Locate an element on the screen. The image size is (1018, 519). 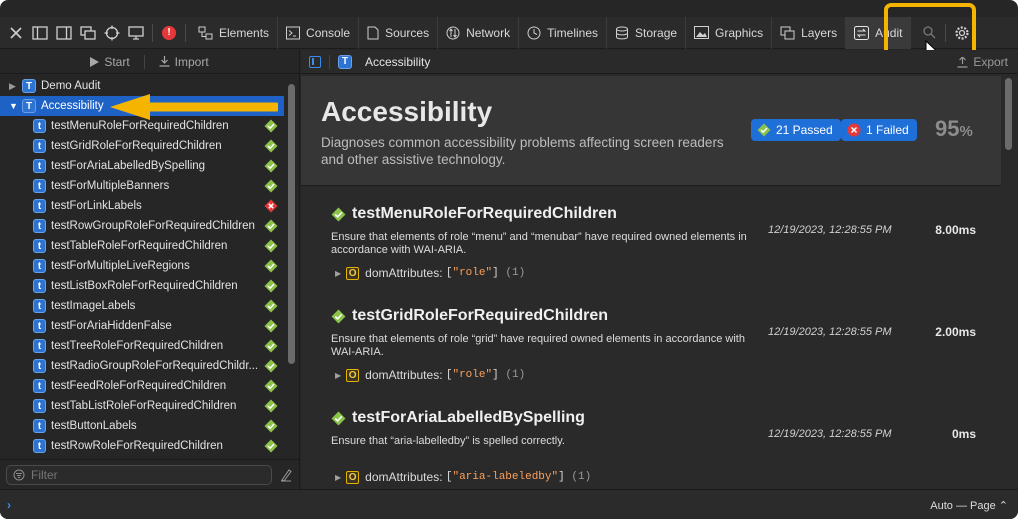
sidebar-scrollbar is located at coordinates (291, 282).